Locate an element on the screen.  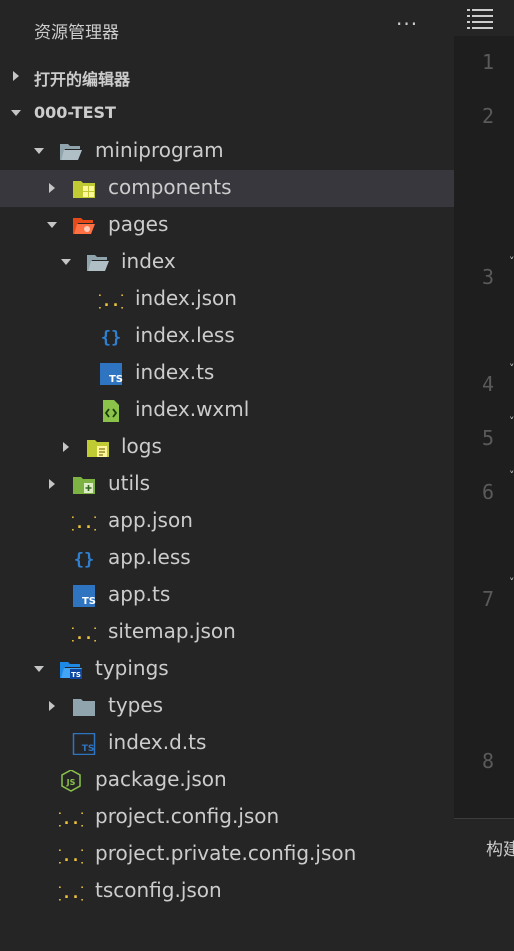
tree-item-label: index.ts is located at coordinates (175, 372).